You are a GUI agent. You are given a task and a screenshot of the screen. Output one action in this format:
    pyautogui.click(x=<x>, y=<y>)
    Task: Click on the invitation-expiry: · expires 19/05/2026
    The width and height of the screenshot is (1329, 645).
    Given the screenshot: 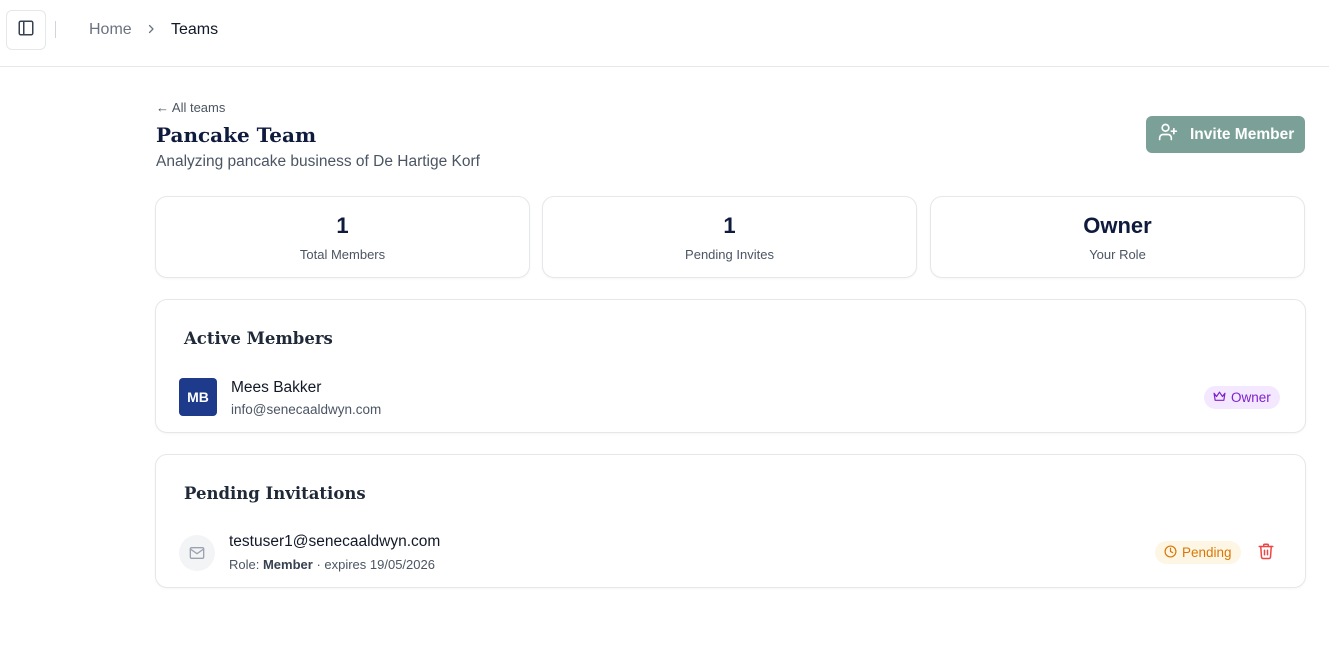 What is the action you would take?
    pyautogui.click(x=373, y=564)
    